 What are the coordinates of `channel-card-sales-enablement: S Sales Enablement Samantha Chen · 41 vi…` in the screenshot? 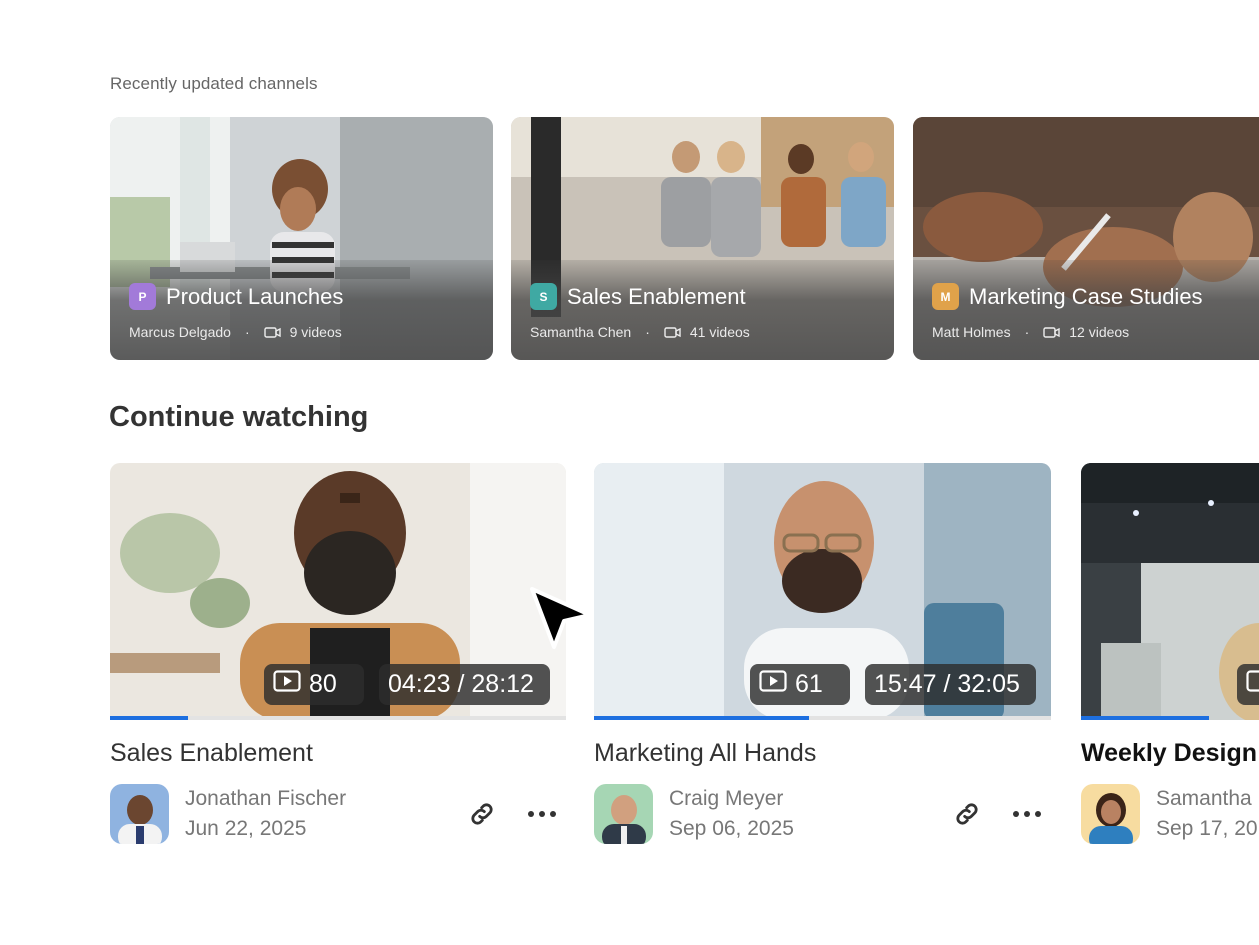 It's located at (702, 238).